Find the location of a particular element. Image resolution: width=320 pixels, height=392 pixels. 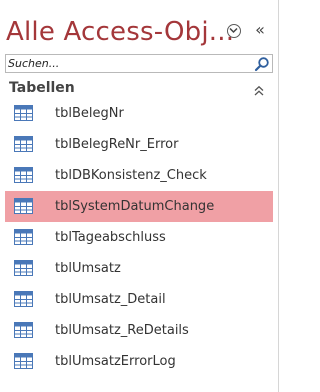

list-item: tblUmsatz_Detail is located at coordinates (139, 299).